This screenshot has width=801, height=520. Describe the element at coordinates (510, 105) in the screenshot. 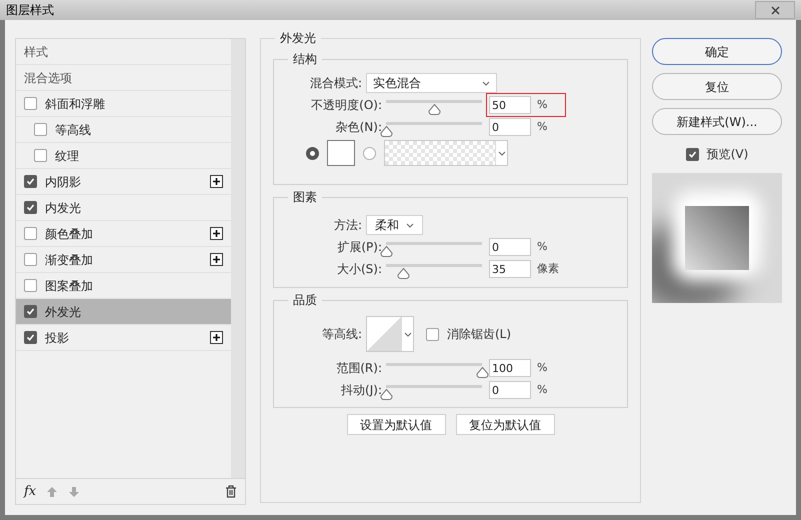

I see `value-field: 50` at that location.